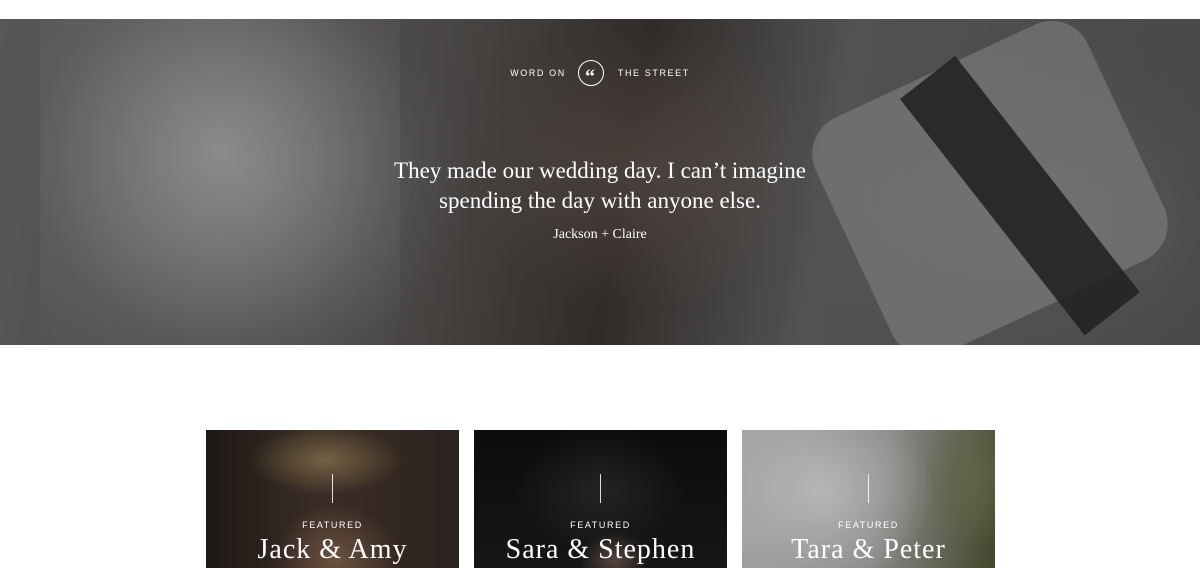 The image size is (1200, 568). Describe the element at coordinates (590, 73) in the screenshot. I see `quote-icon: “` at that location.